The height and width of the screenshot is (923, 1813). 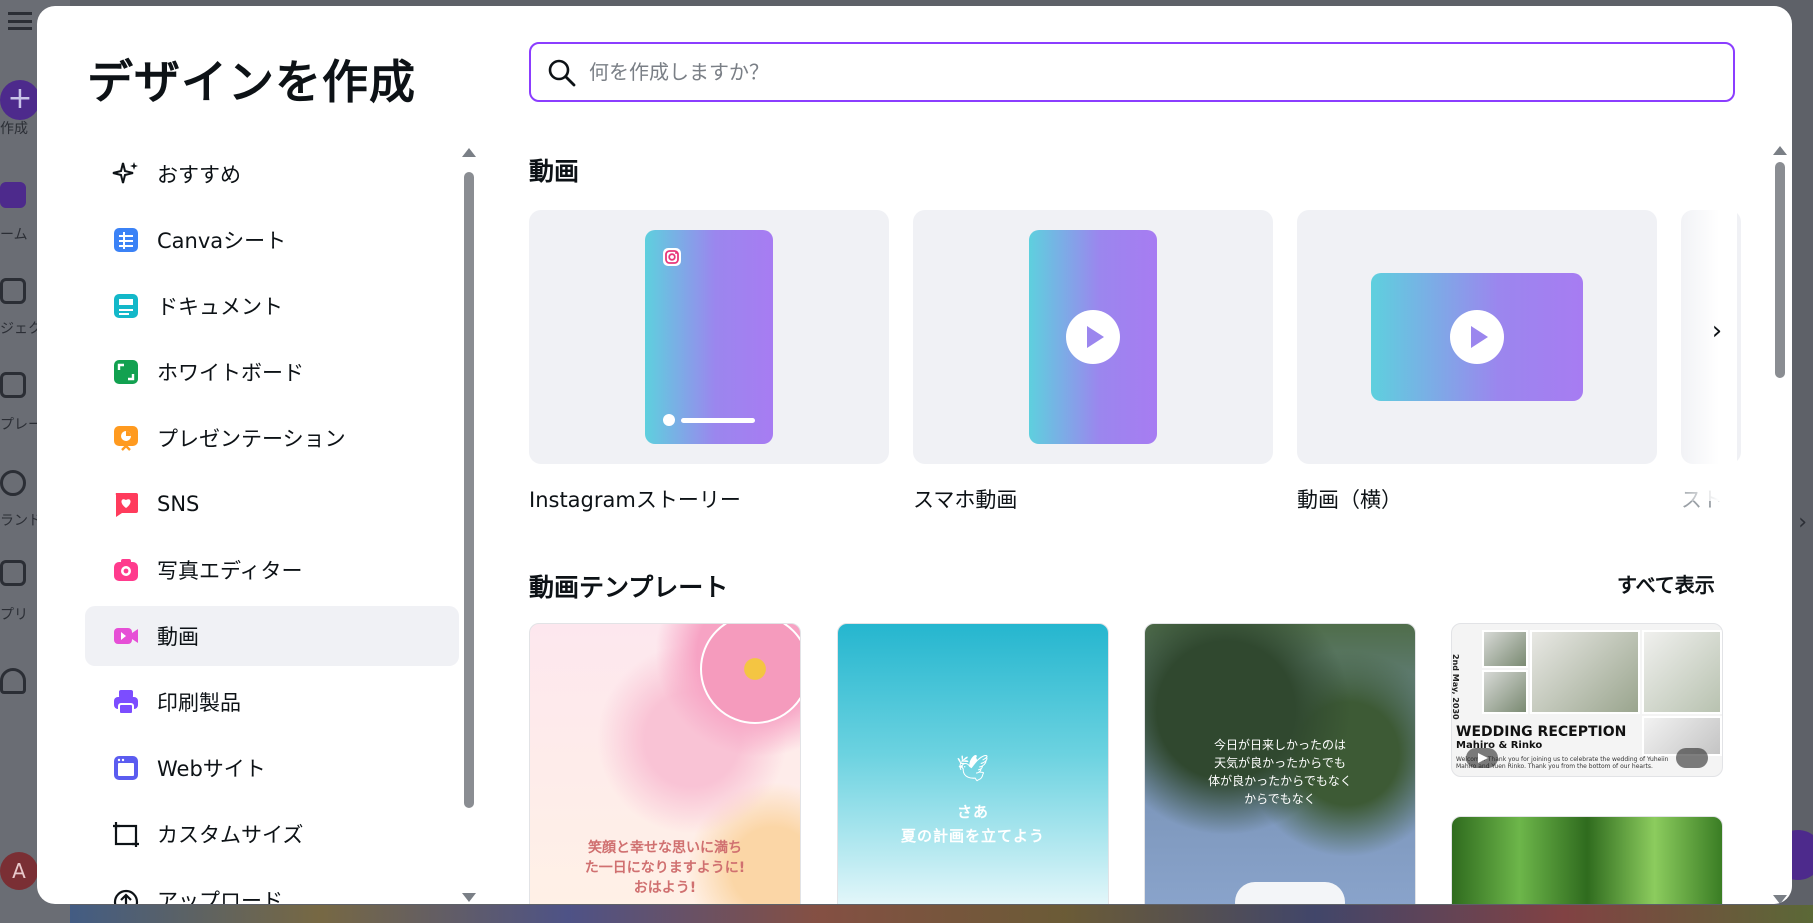 What do you see at coordinates (635, 500) in the screenshot?
I see `video-card-label: Instagramストーリー` at bounding box center [635, 500].